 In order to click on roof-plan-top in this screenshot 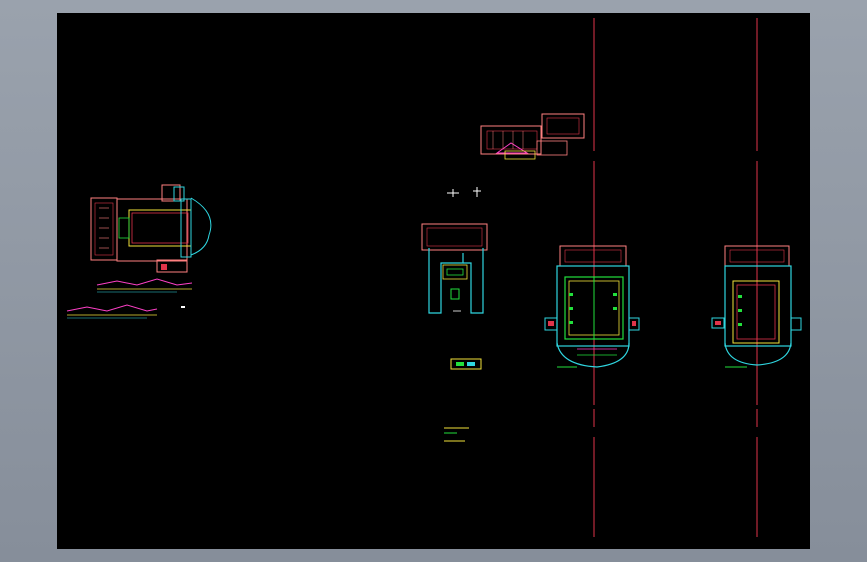, I will do `click(532, 136)`.